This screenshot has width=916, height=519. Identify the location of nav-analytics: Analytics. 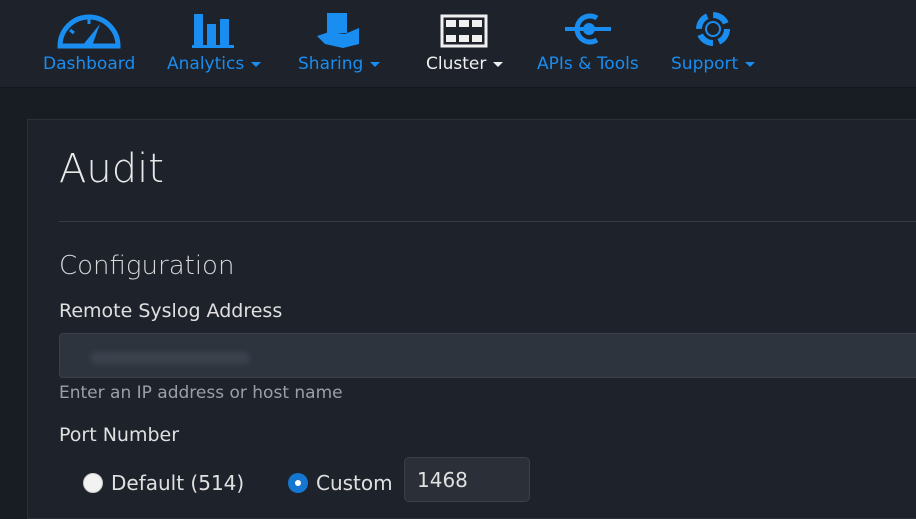
(214, 42).